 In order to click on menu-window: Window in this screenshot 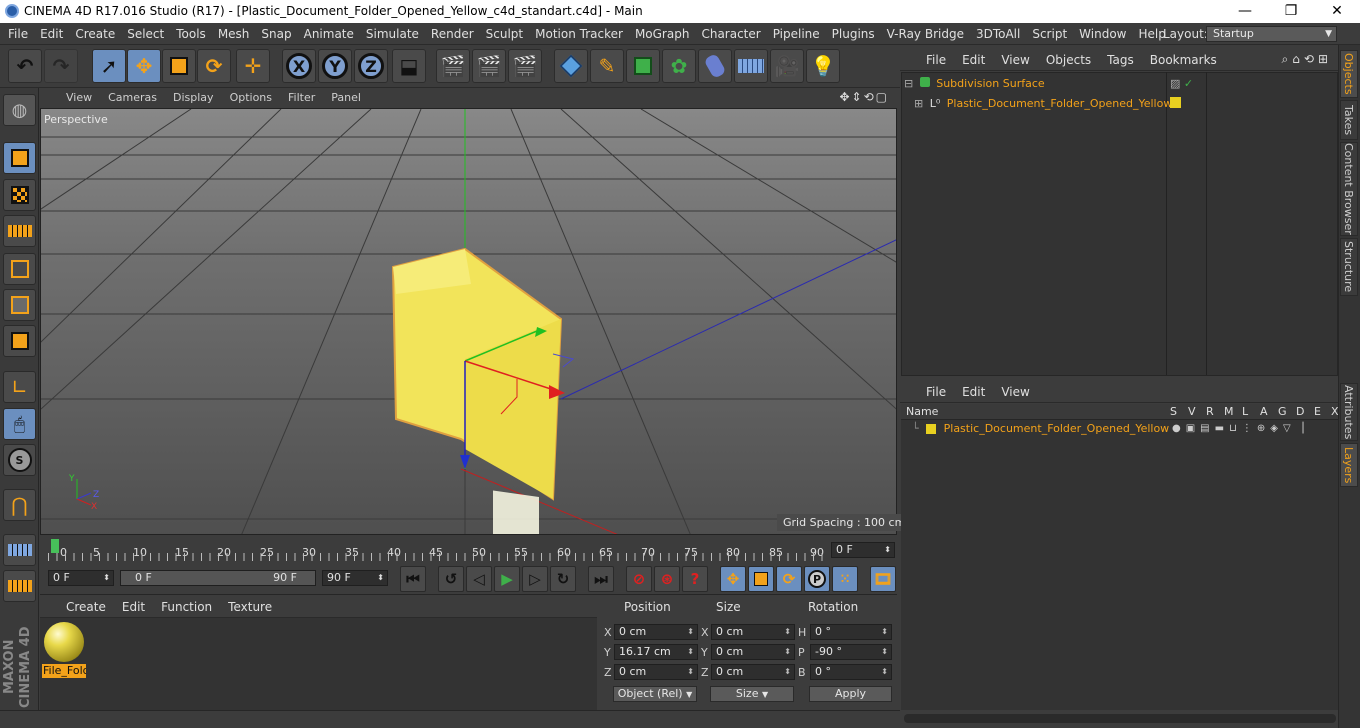, I will do `click(1102, 34)`.